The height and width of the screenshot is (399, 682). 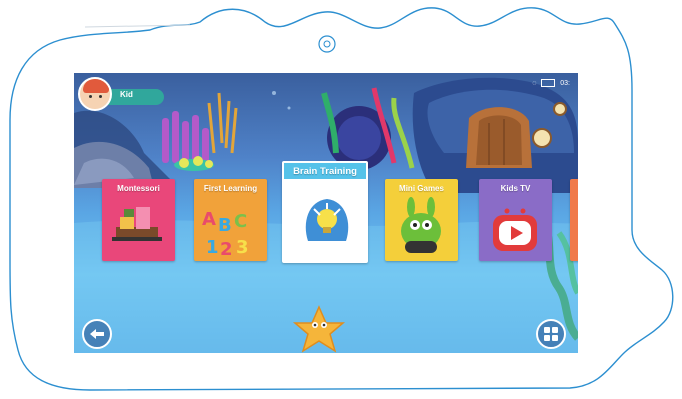 What do you see at coordinates (95, 94) in the screenshot?
I see `avatar` at bounding box center [95, 94].